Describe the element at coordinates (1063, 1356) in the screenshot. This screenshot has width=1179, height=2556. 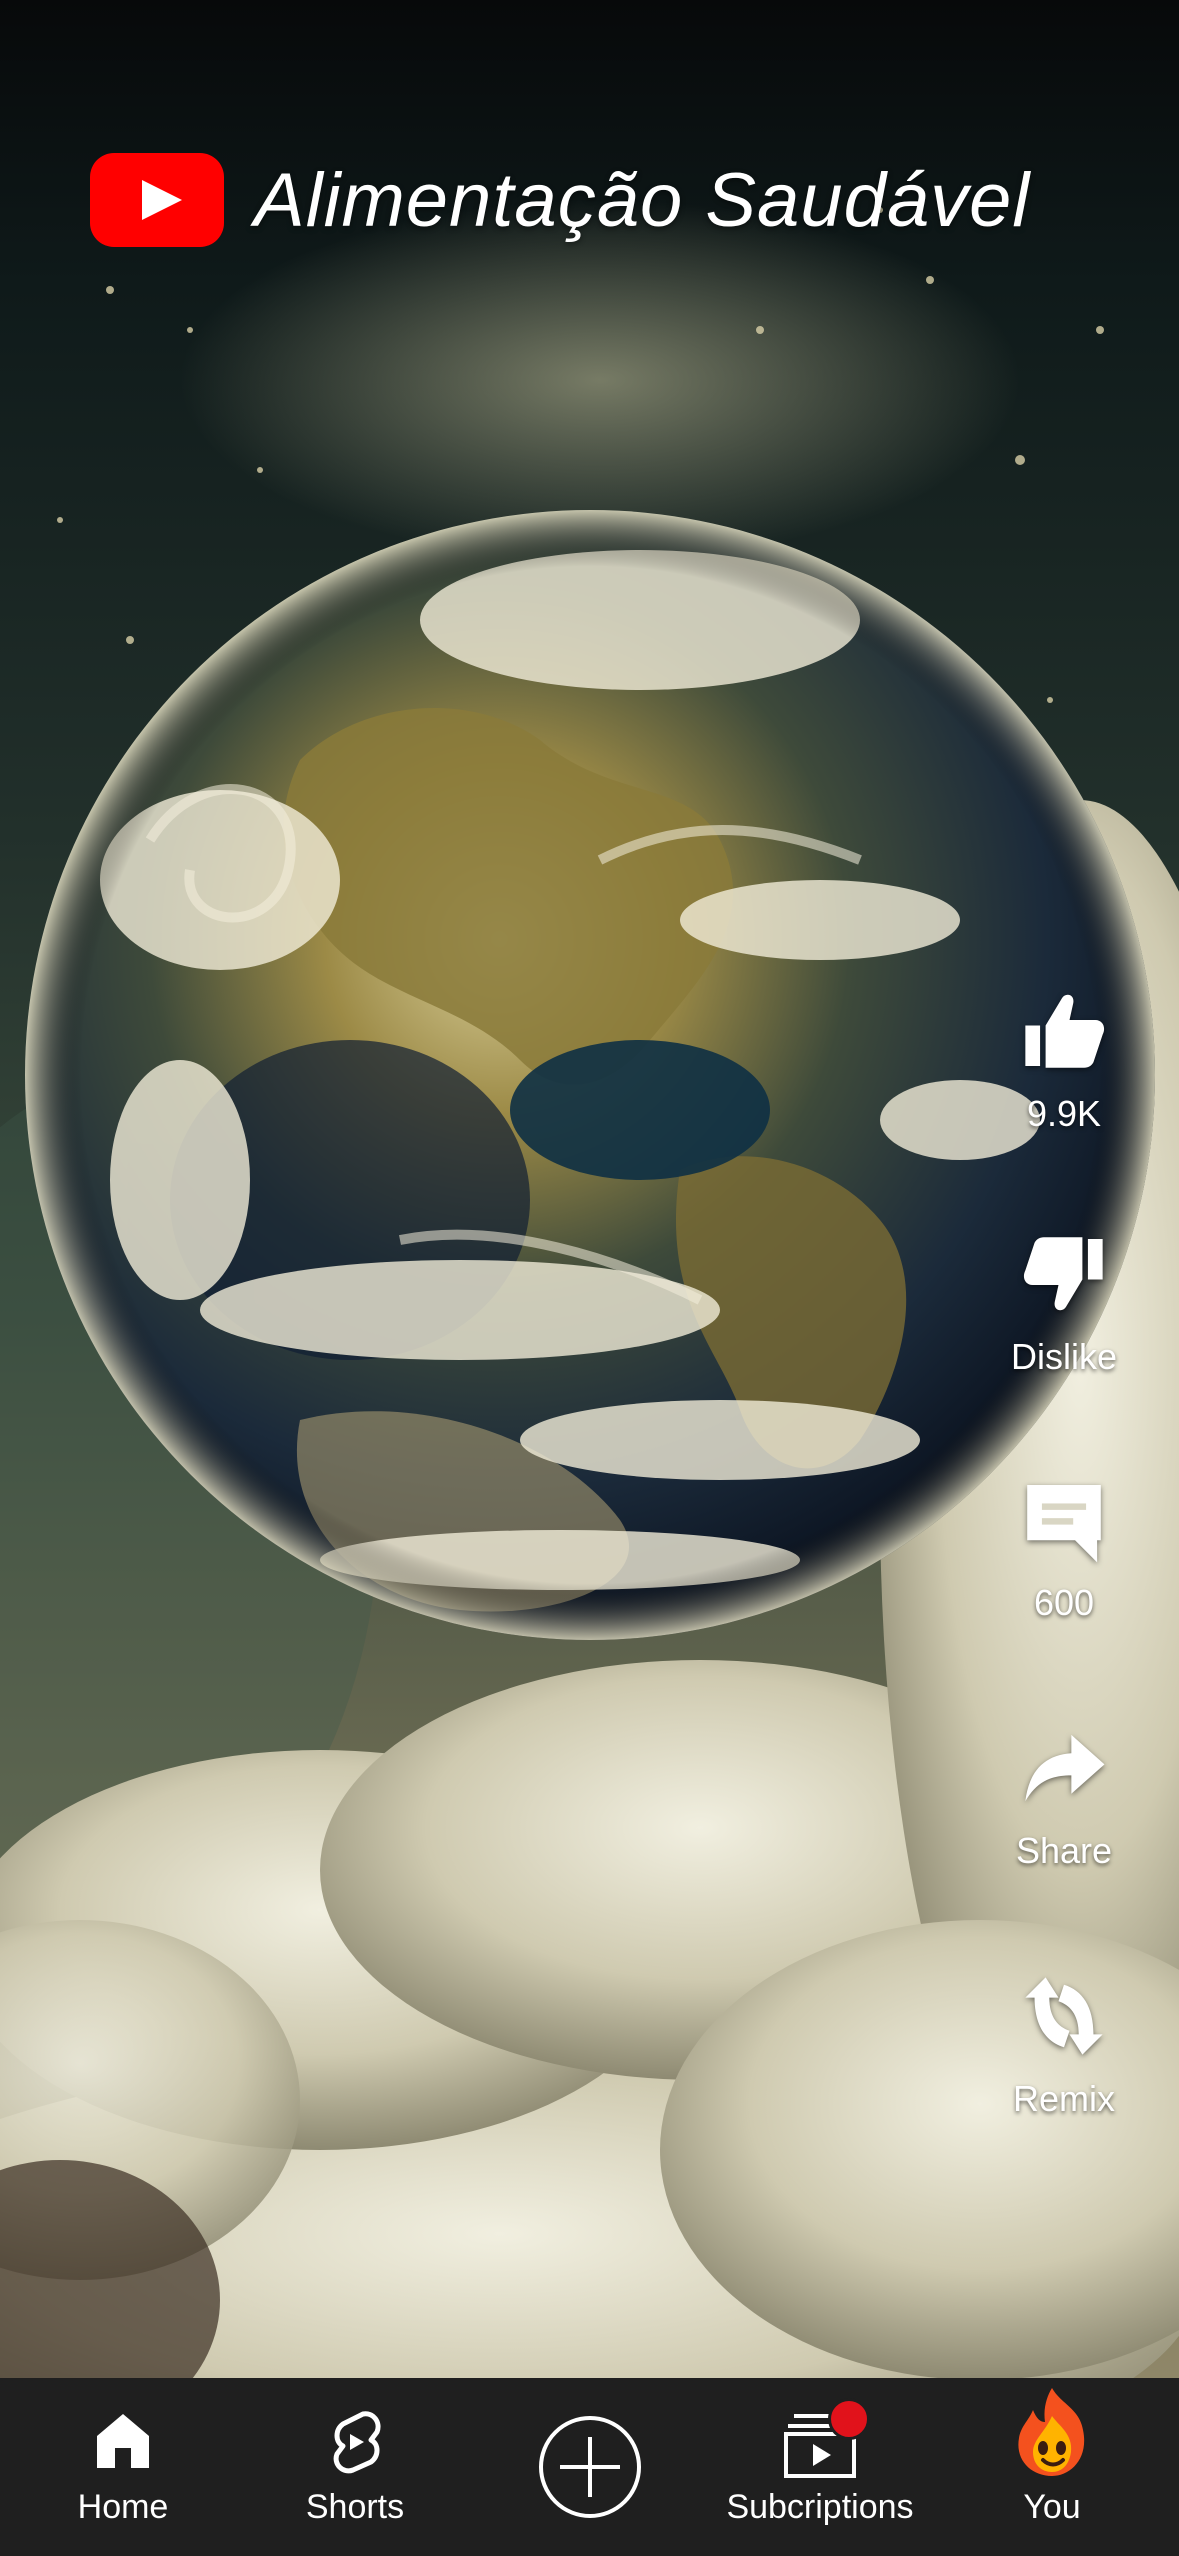
I see `dislike-label: Dislike` at that location.